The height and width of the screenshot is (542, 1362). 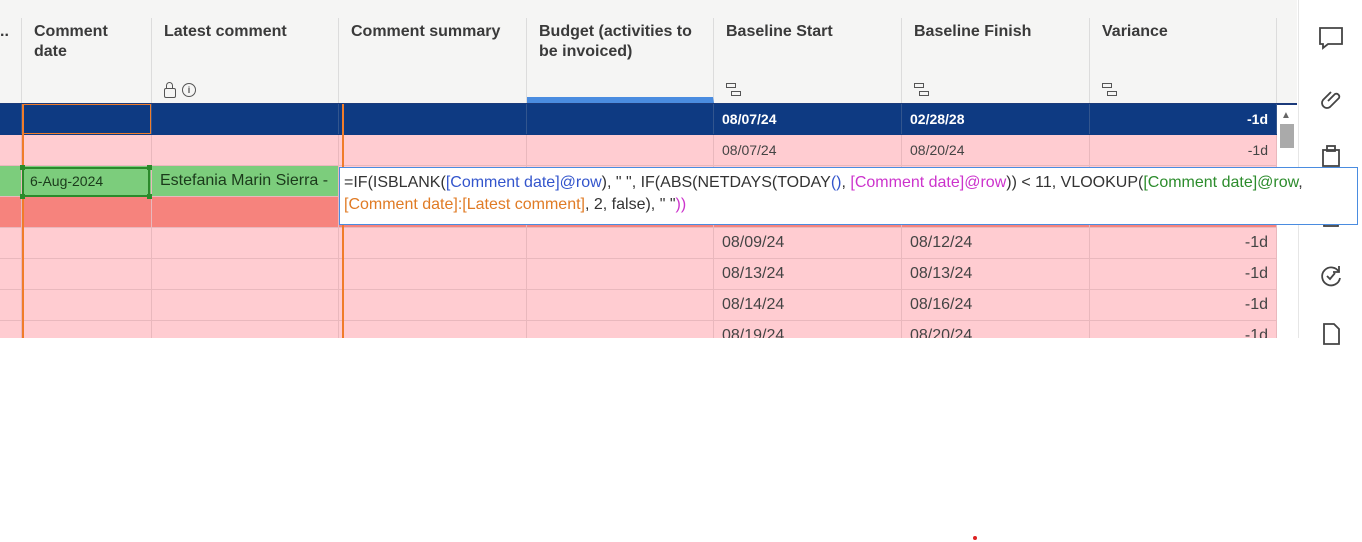 What do you see at coordinates (808, 60) in the screenshot?
I see `column-header-baseline-start: Baseline Start` at bounding box center [808, 60].